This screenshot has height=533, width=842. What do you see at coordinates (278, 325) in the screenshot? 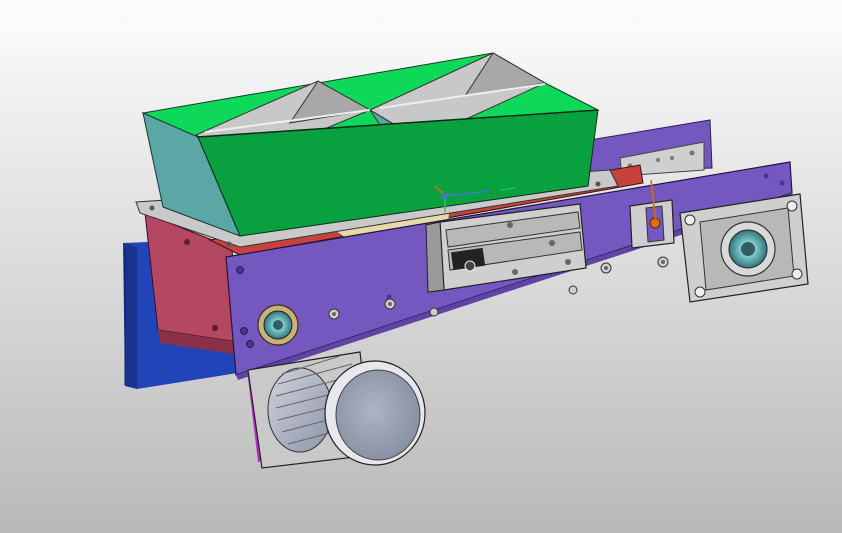
I see `bearing-housing-left` at bounding box center [278, 325].